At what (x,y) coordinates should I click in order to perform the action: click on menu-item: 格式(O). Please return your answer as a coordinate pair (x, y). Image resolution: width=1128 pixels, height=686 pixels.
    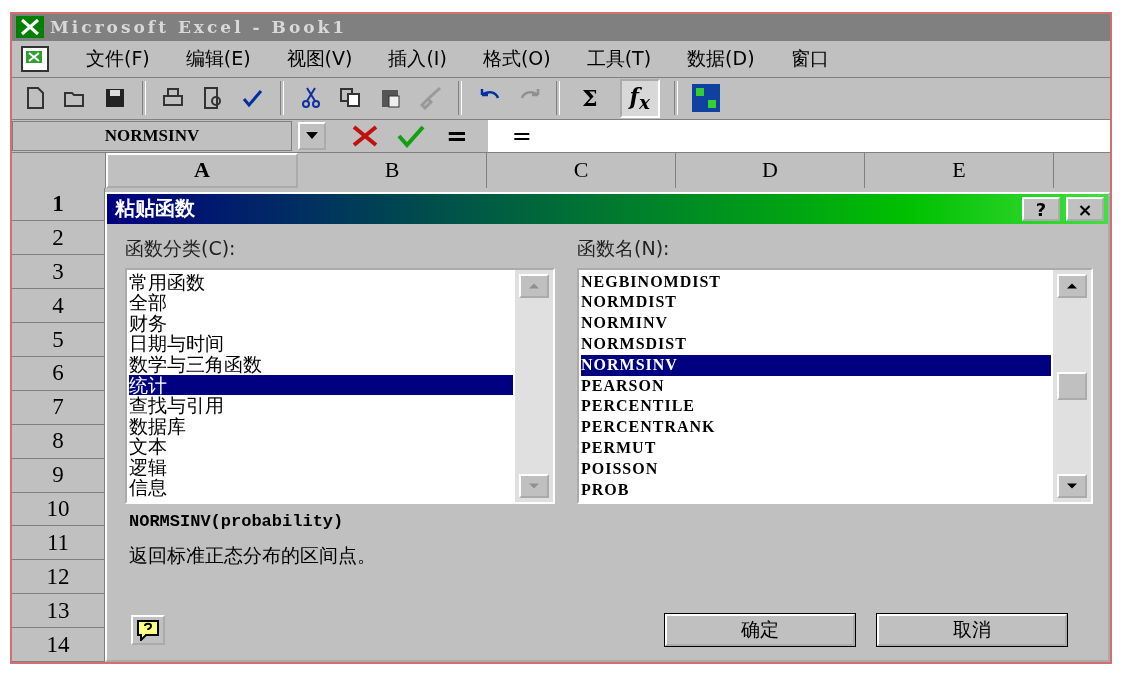
    Looking at the image, I should click on (516, 58).